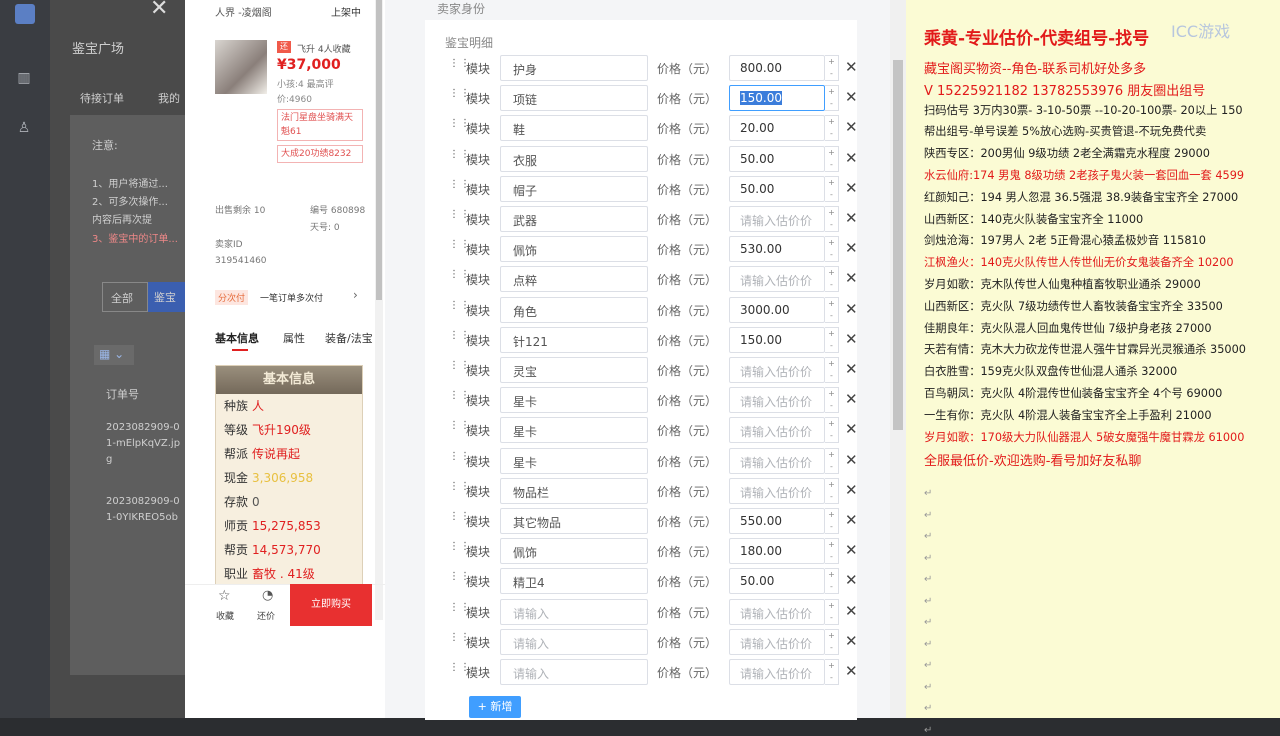  What do you see at coordinates (574, 128) in the screenshot?
I see `module-name-input: 鞋` at bounding box center [574, 128].